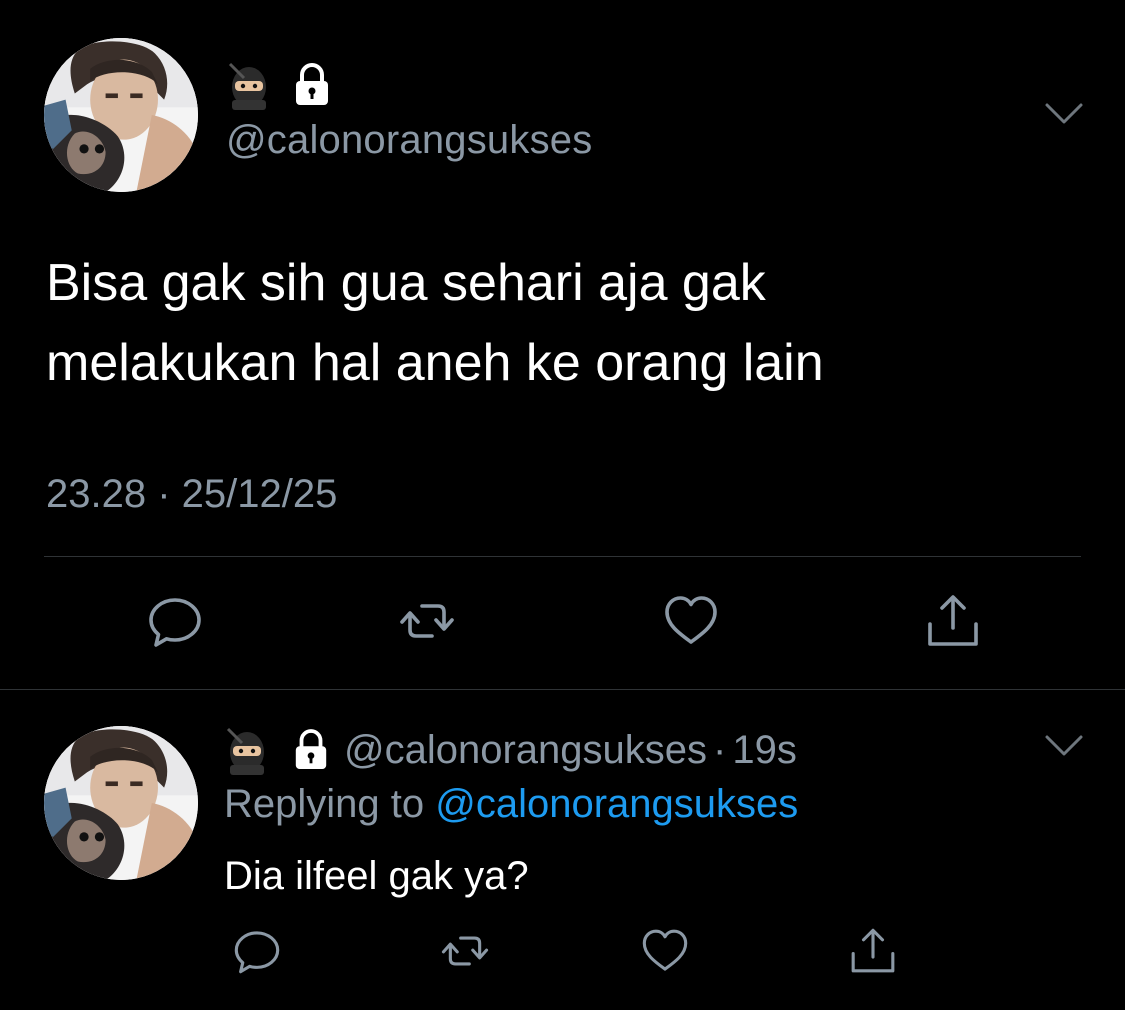  What do you see at coordinates (616, 804) in the screenshot?
I see `mention-link: @calonorangsukses` at bounding box center [616, 804].